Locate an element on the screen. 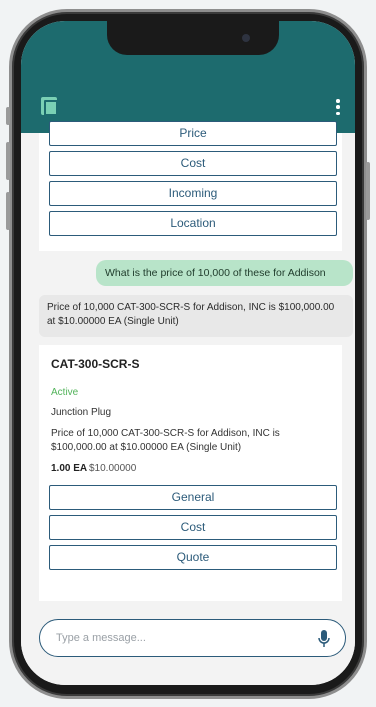 The height and width of the screenshot is (707, 376). app-logo-icon is located at coordinates (49, 106).